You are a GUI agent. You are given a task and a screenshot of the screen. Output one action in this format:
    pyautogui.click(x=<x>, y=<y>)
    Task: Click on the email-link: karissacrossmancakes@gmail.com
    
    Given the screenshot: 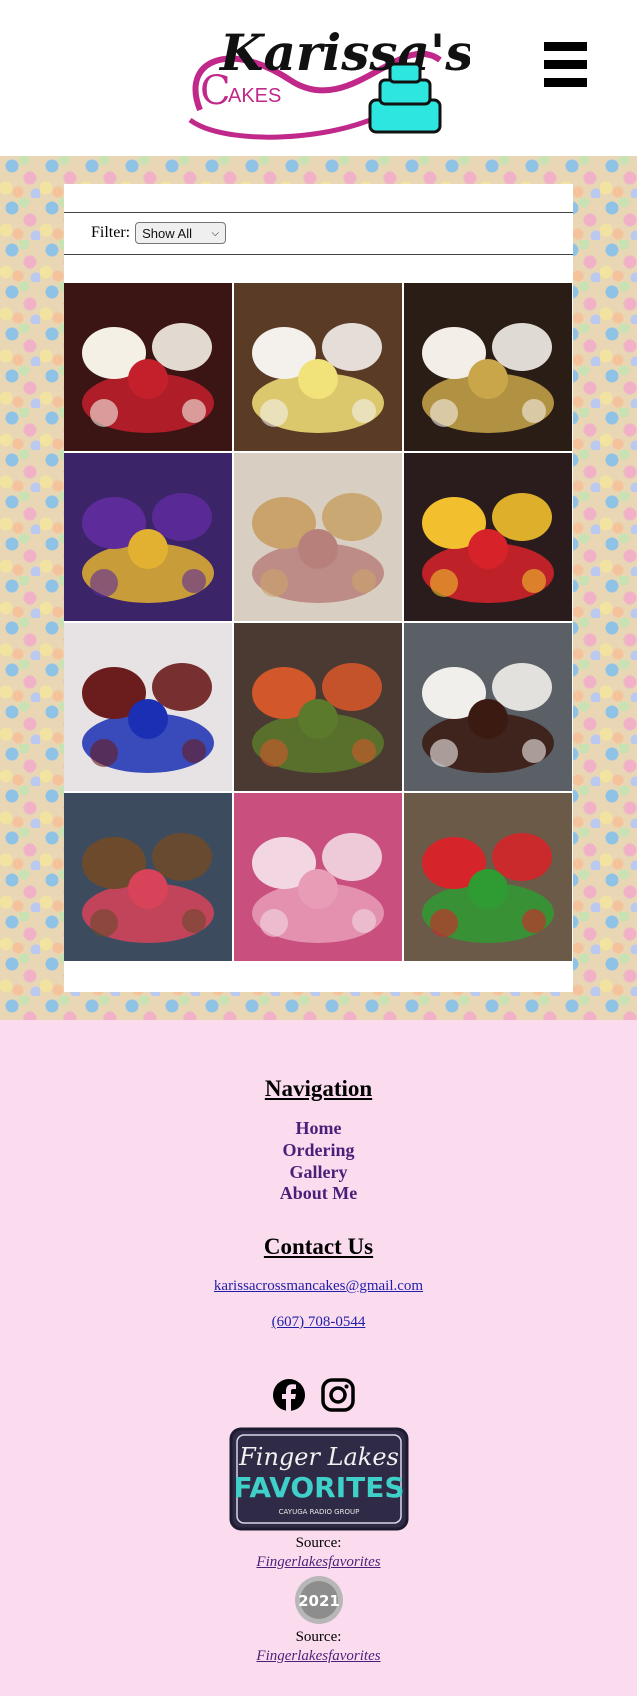 What is the action you would take?
    pyautogui.click(x=318, y=1286)
    